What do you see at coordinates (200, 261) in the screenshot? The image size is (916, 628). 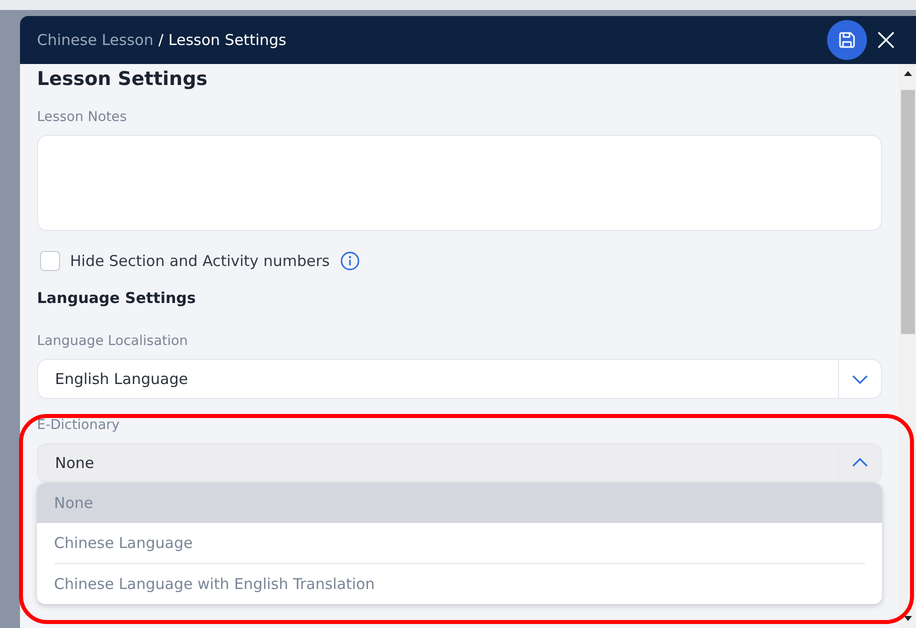 I see `checkbox-label: Hide Section and Activity numbers` at bounding box center [200, 261].